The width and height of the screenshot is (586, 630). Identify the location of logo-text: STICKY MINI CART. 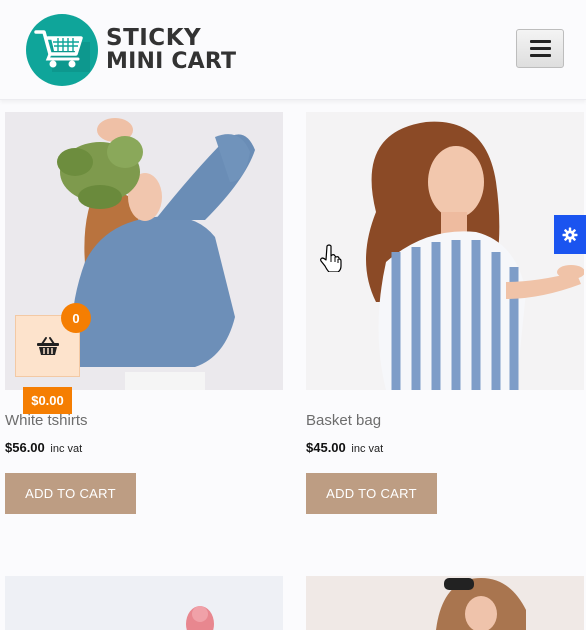
(171, 49).